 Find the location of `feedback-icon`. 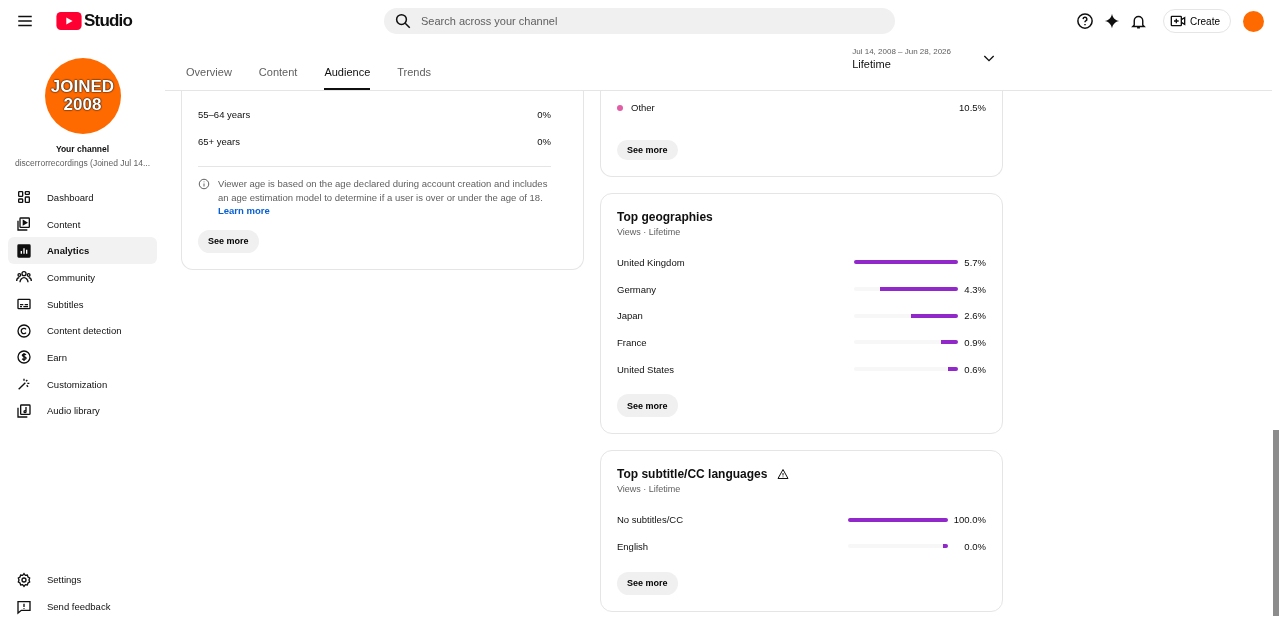

feedback-icon is located at coordinates (24, 606).